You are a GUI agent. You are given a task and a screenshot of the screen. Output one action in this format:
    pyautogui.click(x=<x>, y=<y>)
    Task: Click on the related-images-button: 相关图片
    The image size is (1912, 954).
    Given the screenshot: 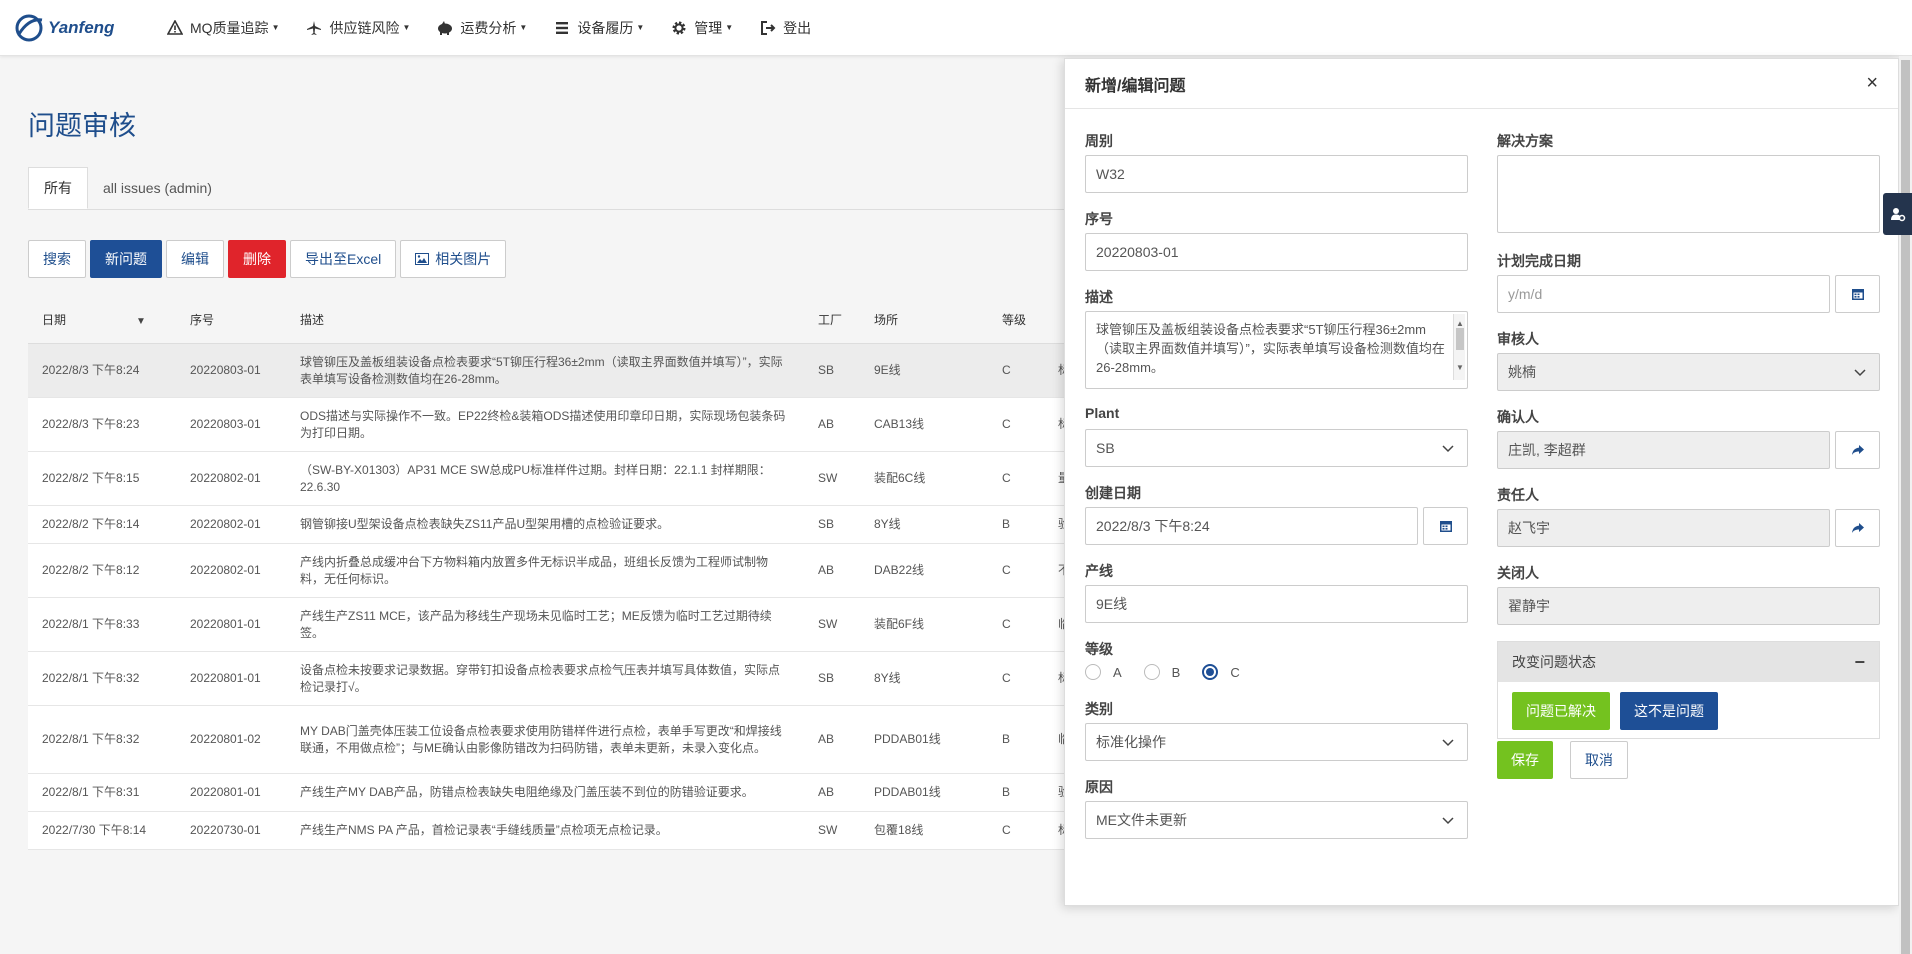 What is the action you would take?
    pyautogui.click(x=453, y=259)
    